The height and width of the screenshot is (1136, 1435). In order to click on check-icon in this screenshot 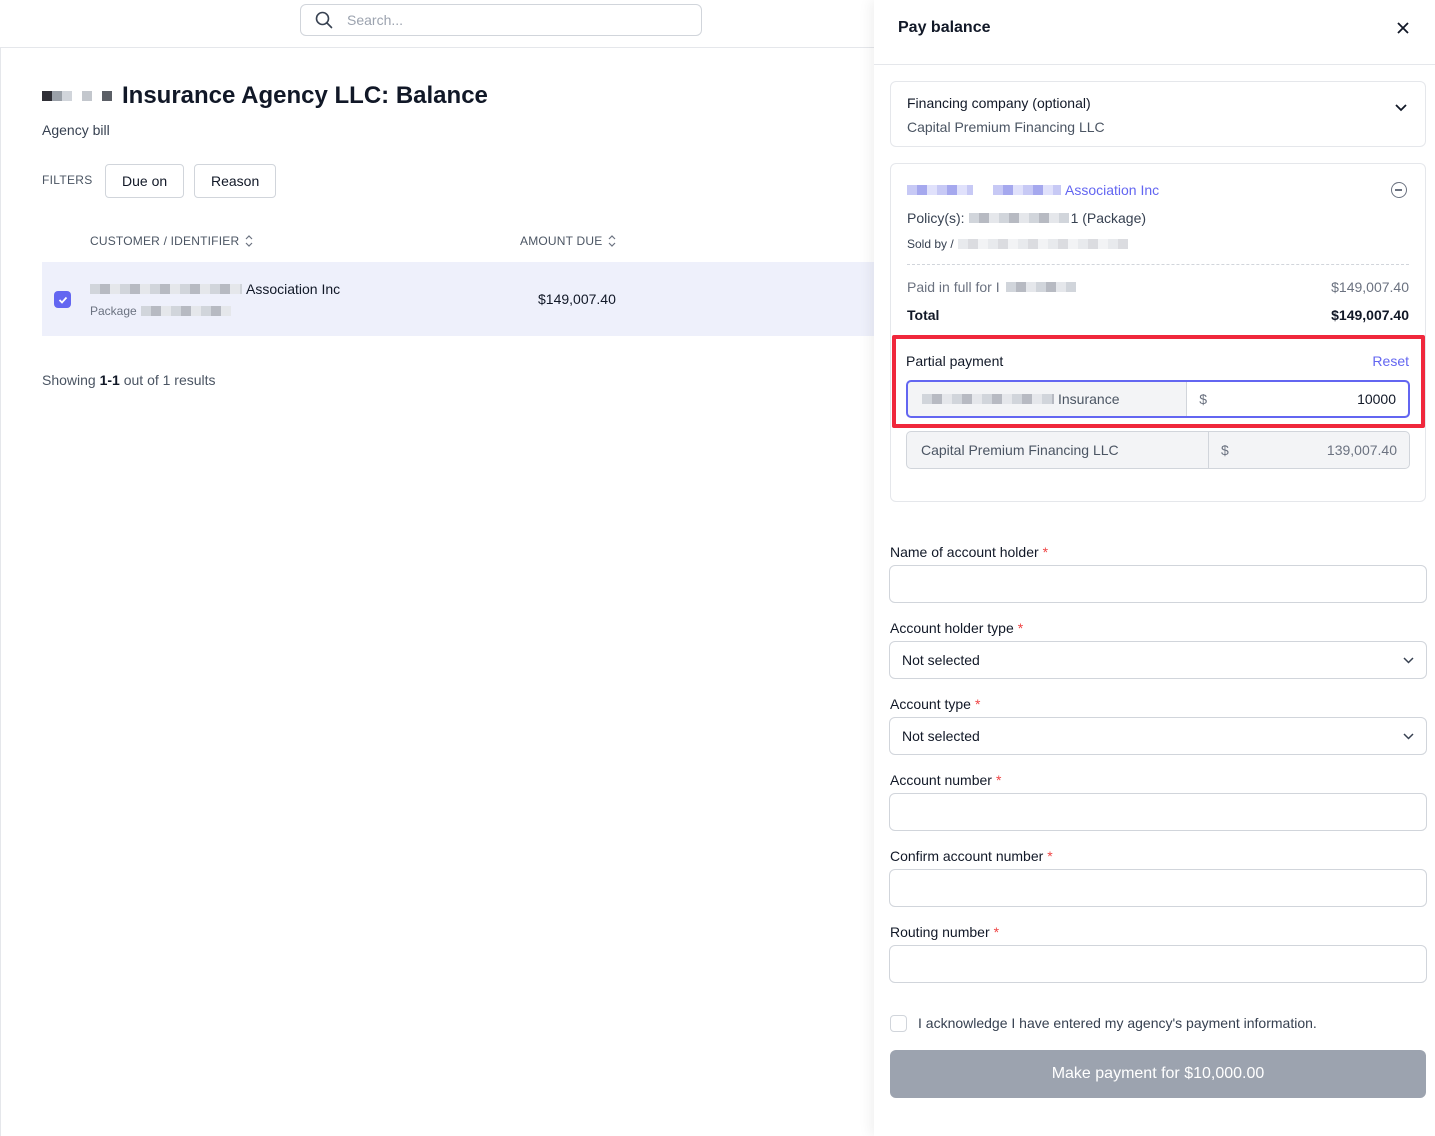, I will do `click(62, 300)`.